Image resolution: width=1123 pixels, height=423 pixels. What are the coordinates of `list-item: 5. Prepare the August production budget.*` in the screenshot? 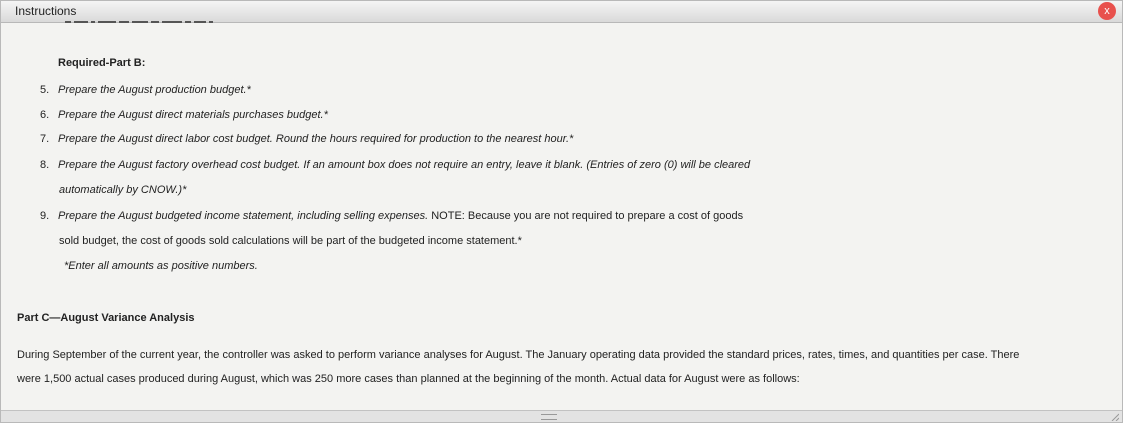 It's located at (145, 90).